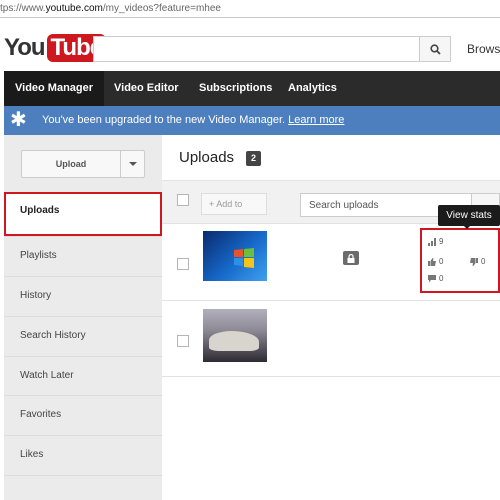  I want to click on video-stats: 9 0 0 0, so click(460, 260).